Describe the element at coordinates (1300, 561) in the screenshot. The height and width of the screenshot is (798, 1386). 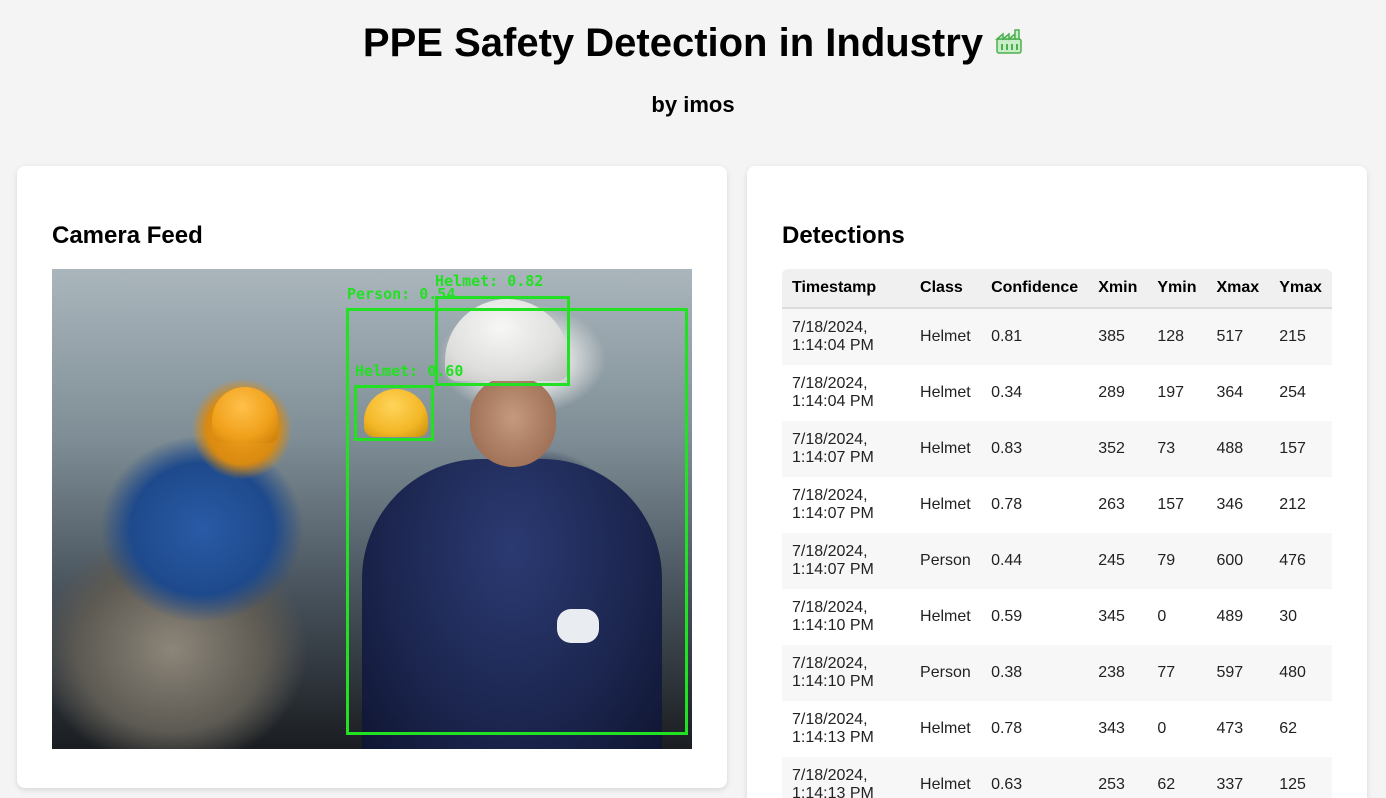
I see `cell-ymax: 476` at that location.